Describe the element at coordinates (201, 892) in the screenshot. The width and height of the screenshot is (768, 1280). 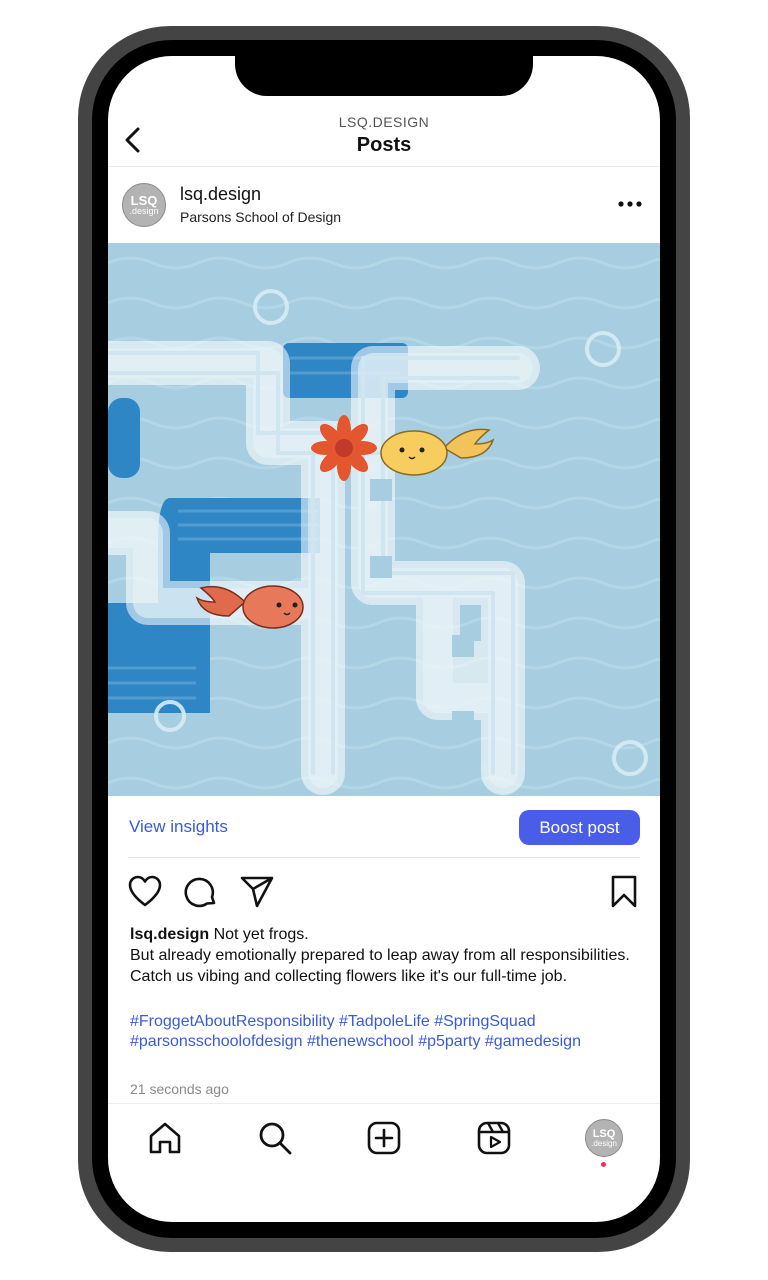
I see `comment-icon` at that location.